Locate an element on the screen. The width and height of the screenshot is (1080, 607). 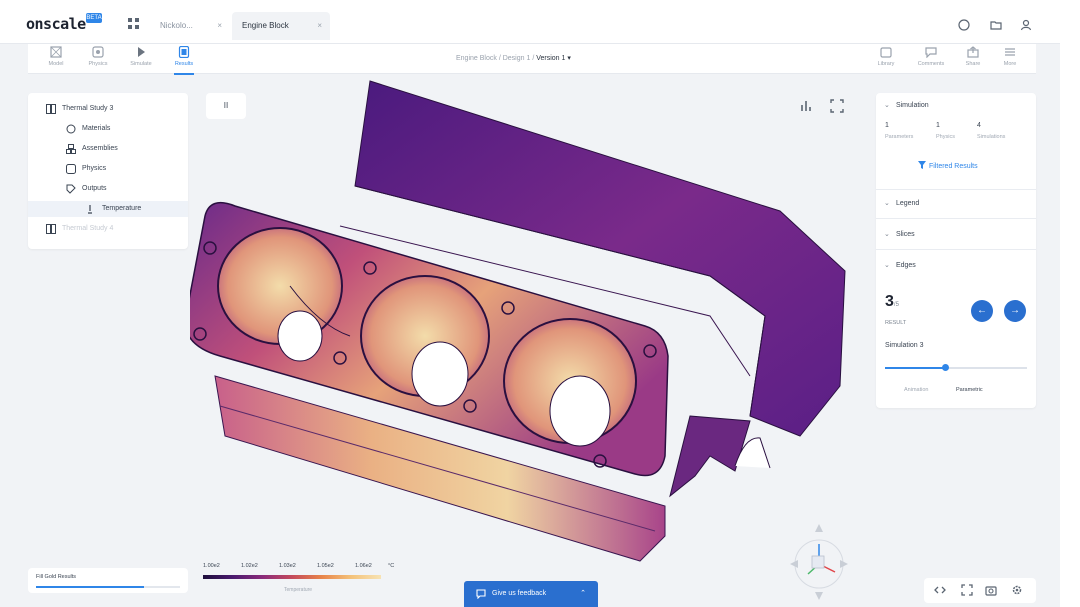
tab-engine-block: Engine Block × is located at coordinates (281, 26).